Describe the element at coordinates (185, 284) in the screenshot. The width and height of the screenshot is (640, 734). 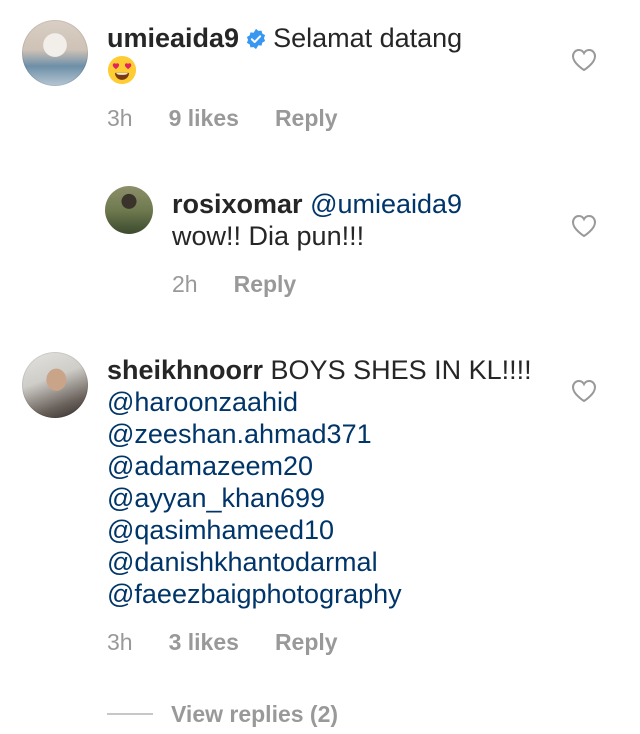
I see `comment-2-time: 2h` at that location.